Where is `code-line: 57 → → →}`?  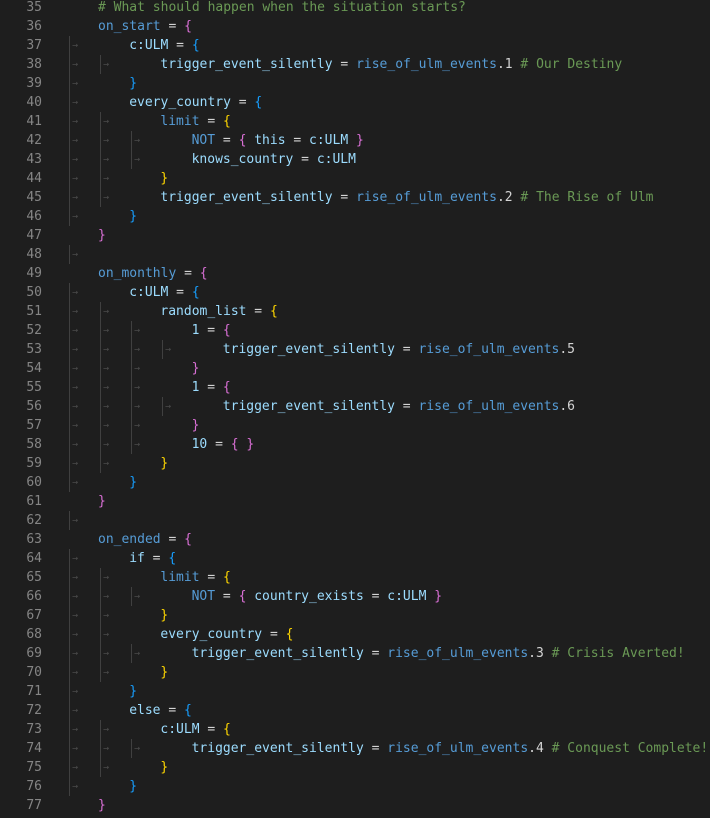
code-line: 57 → → →} is located at coordinates (355, 425).